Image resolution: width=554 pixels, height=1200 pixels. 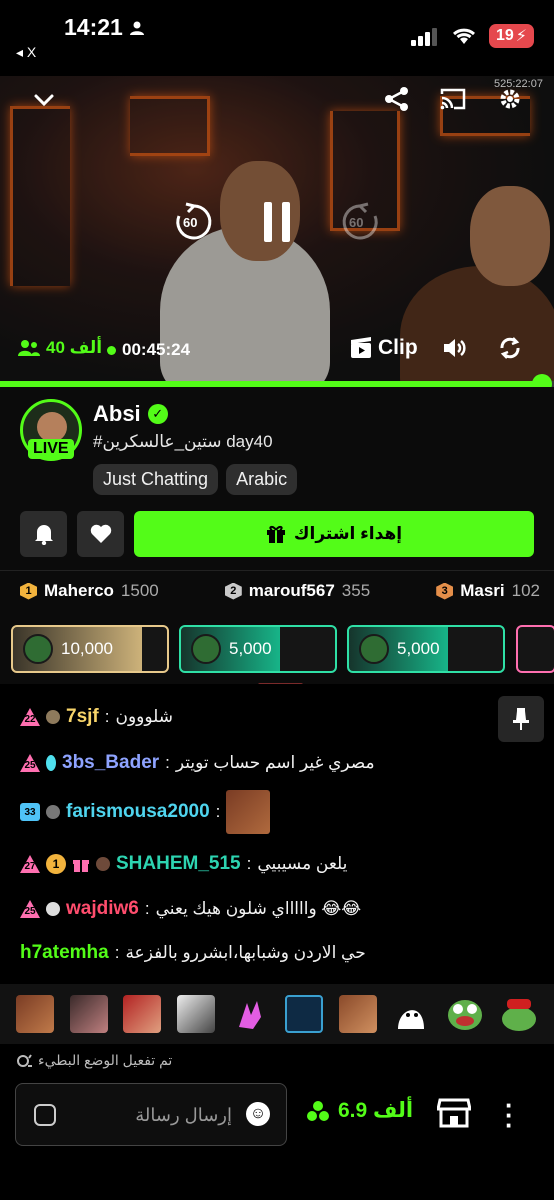 I want to click on pink-hands-icon, so click(x=250, y=1015).